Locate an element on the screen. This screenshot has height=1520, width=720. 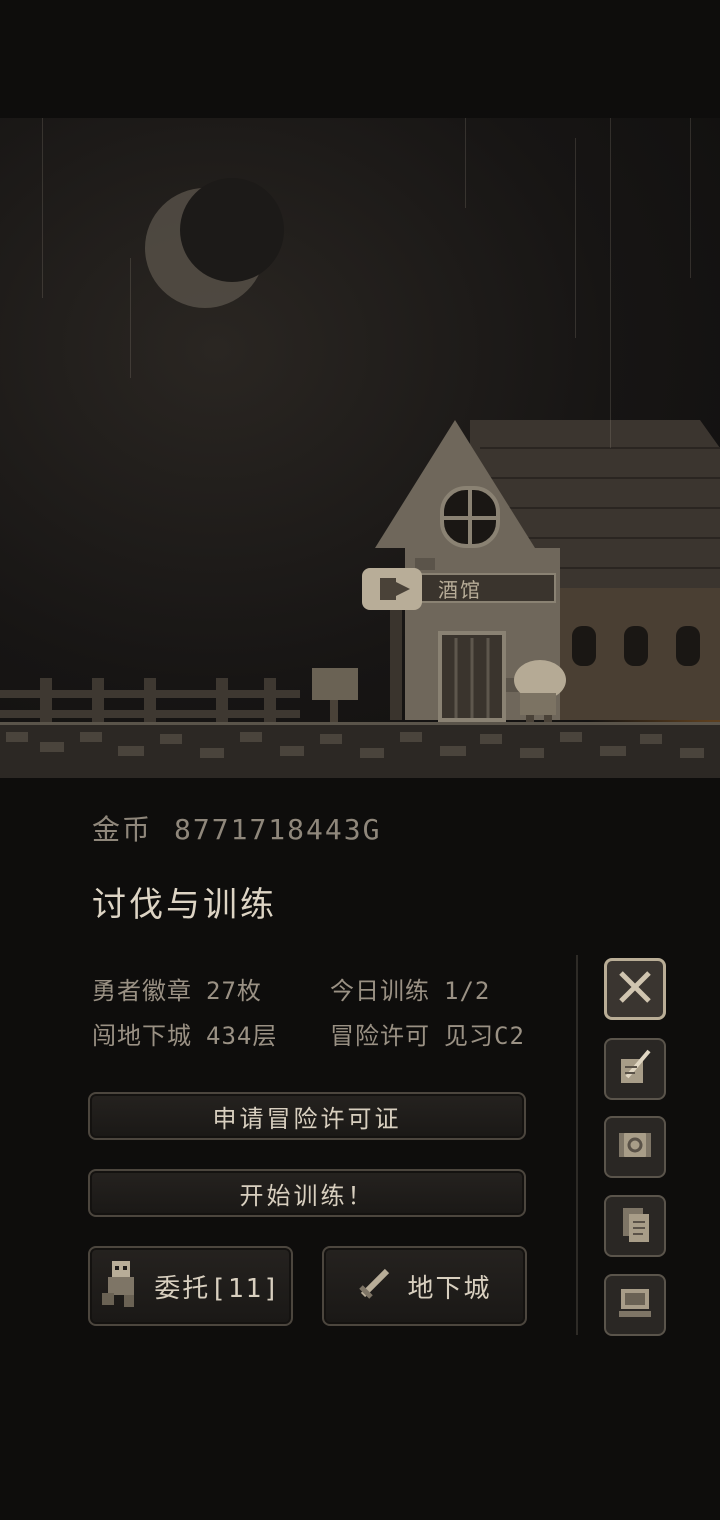
section-title: 讨伐与训练 is located at coordinates (184, 905).